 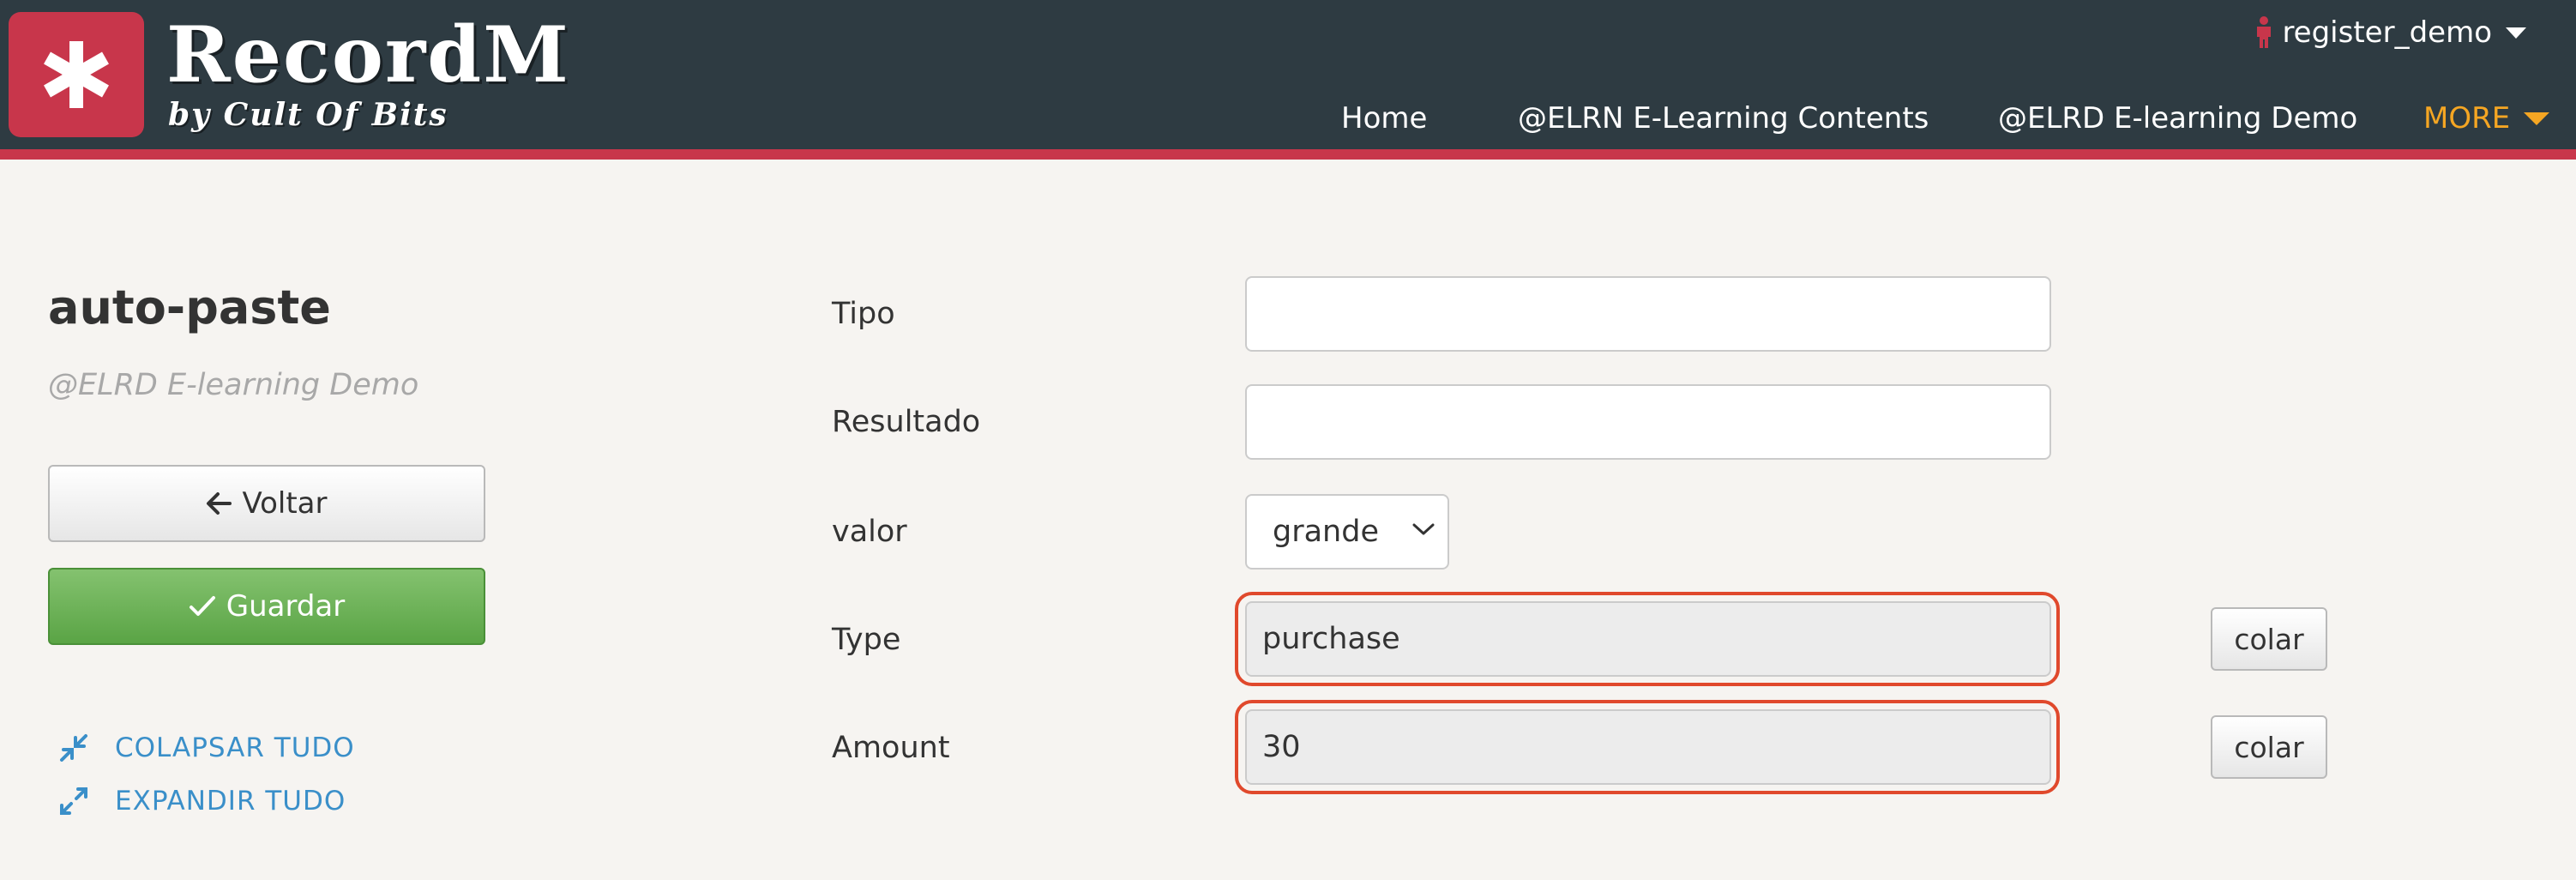 I want to click on username-label: register_demo, so click(x=2387, y=32).